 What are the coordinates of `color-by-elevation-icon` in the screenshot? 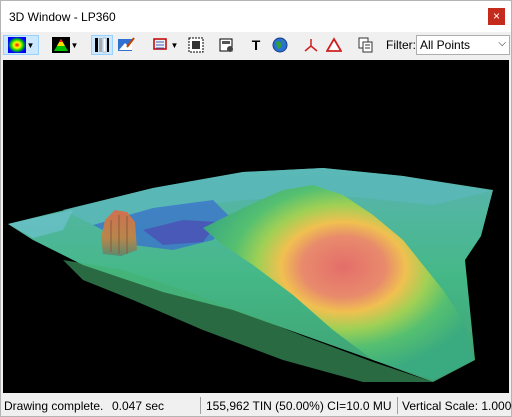 It's located at (16, 45).